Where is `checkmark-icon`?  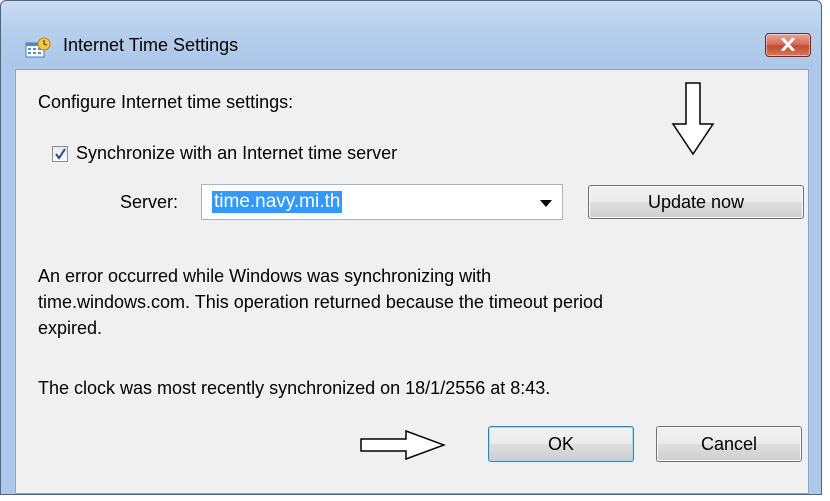
checkmark-icon is located at coordinates (60, 154).